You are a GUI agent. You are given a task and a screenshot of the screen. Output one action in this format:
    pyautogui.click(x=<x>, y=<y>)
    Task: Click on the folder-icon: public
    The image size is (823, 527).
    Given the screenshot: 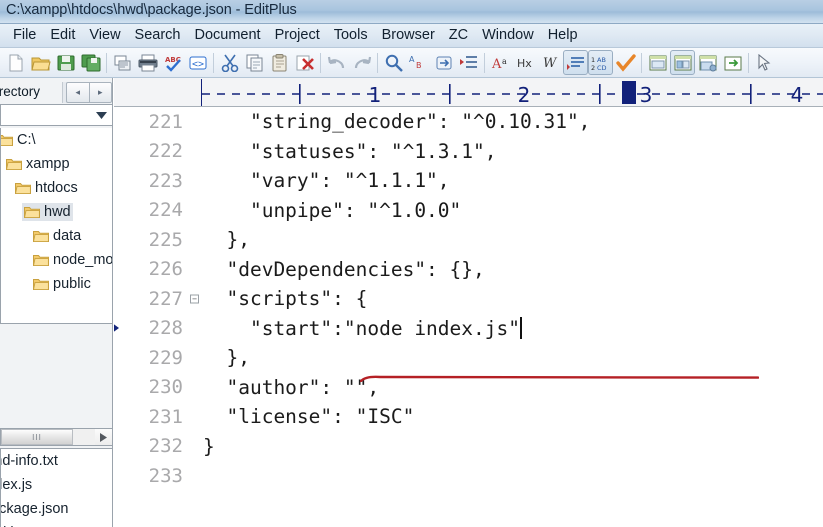 What is the action you would take?
    pyautogui.click(x=62, y=284)
    